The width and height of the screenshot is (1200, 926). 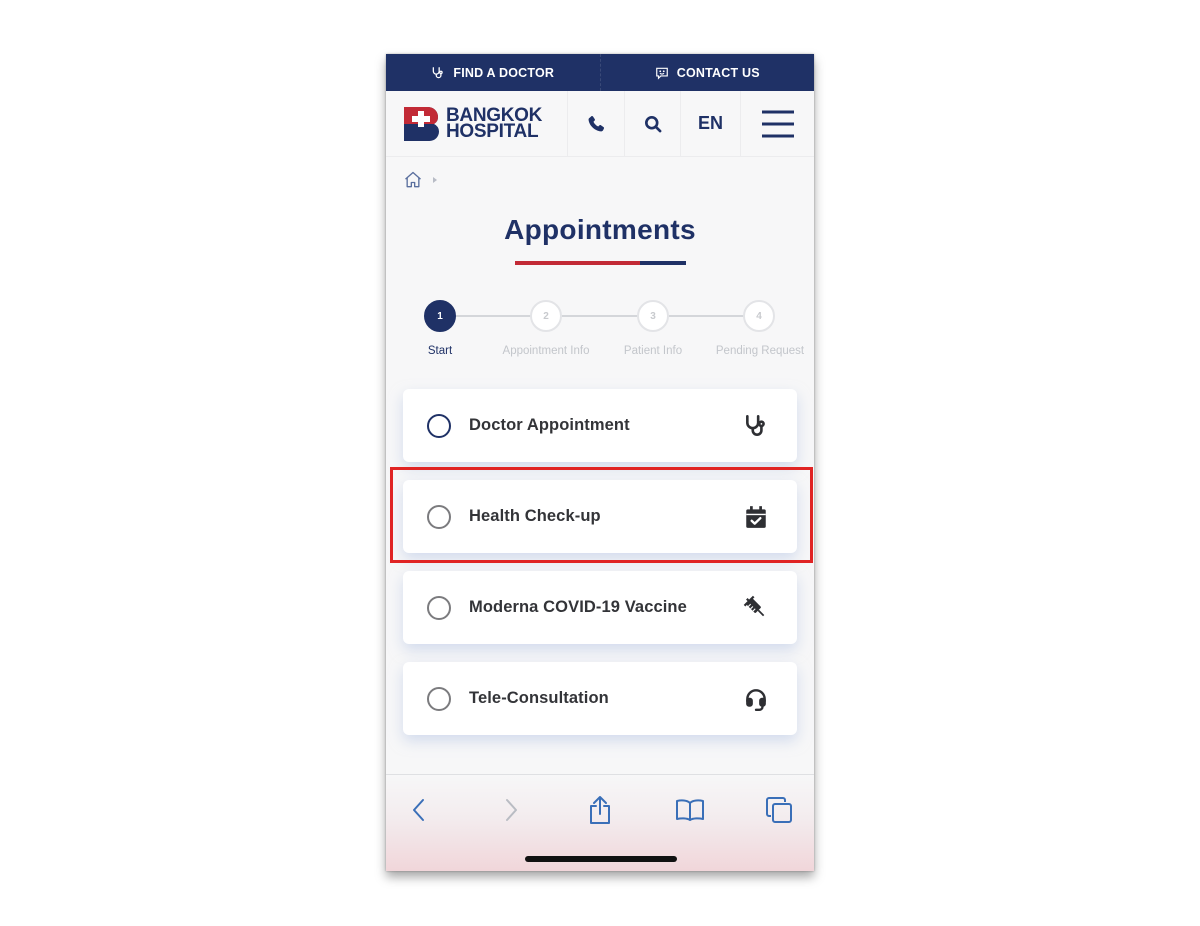 I want to click on logo-mark-icon, so click(x=422, y=123).